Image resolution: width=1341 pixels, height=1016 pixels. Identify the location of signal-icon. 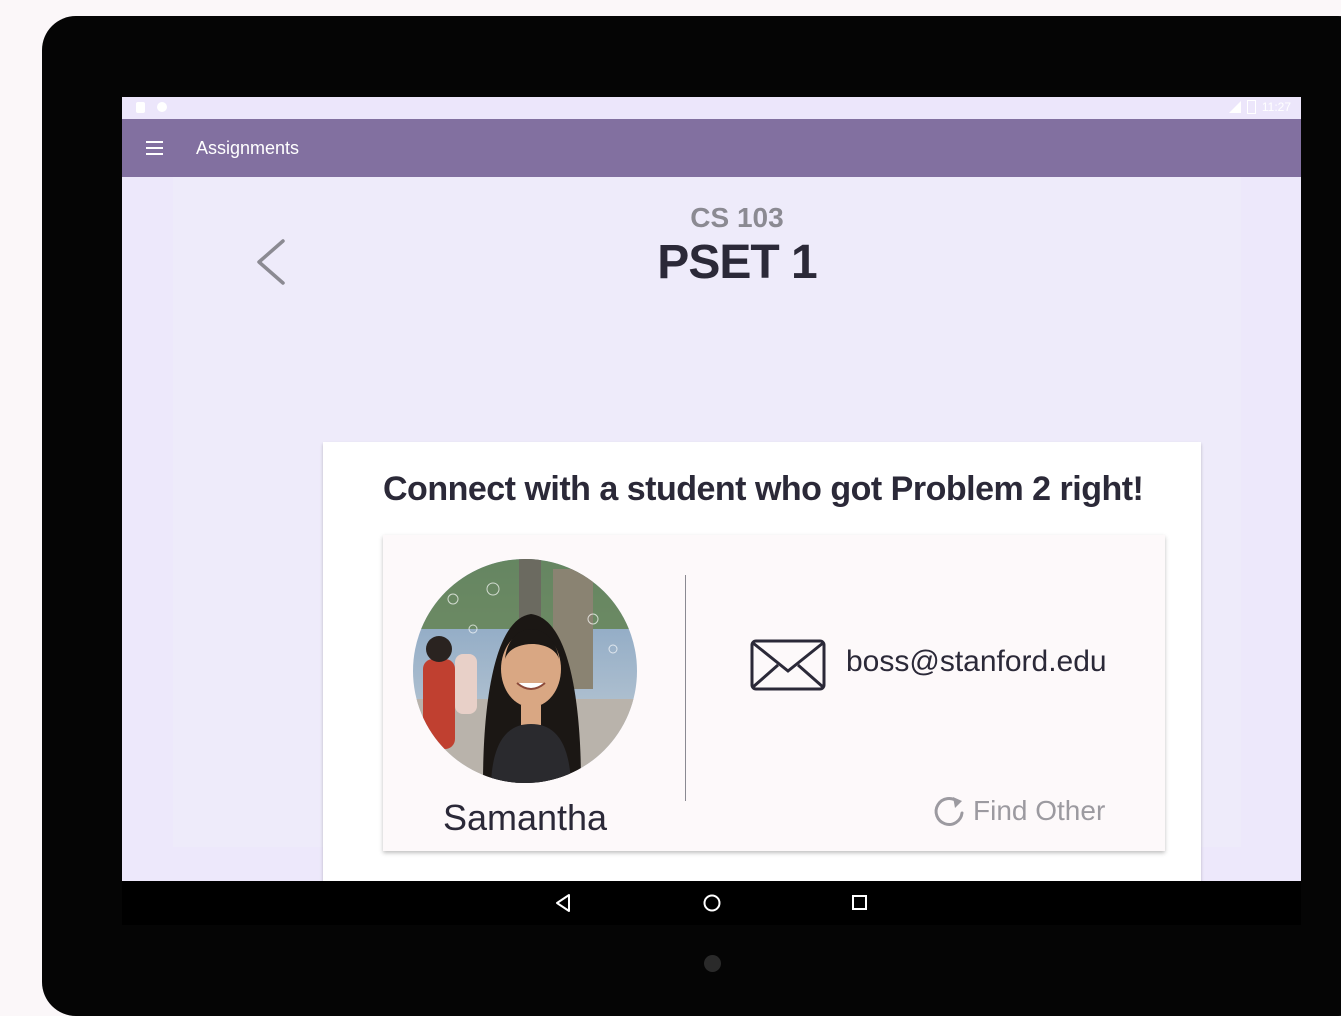
(1234, 107).